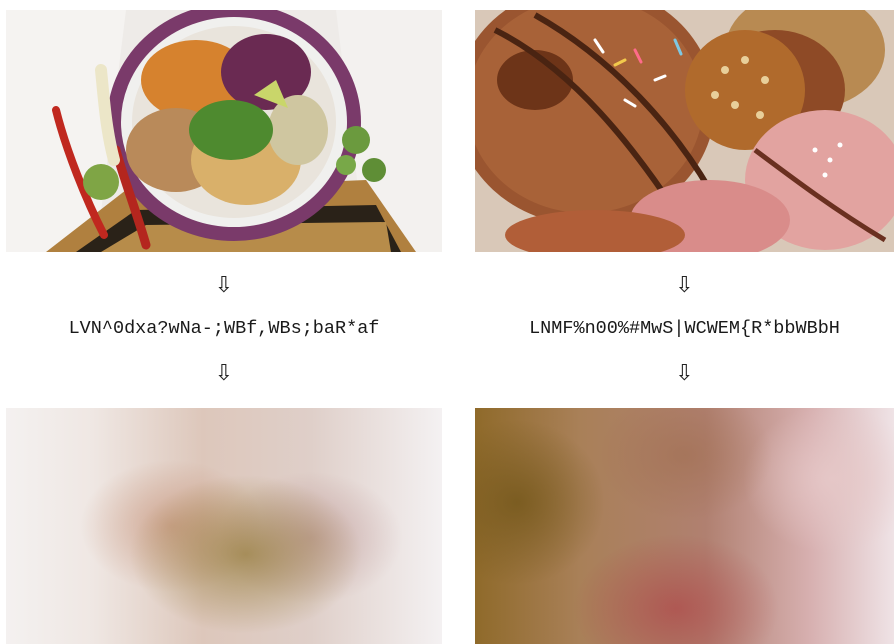  What do you see at coordinates (684, 328) in the screenshot?
I see `blurhash-string: LNMF%n00%#MwS|WCWEM{R*bbWBbH` at bounding box center [684, 328].